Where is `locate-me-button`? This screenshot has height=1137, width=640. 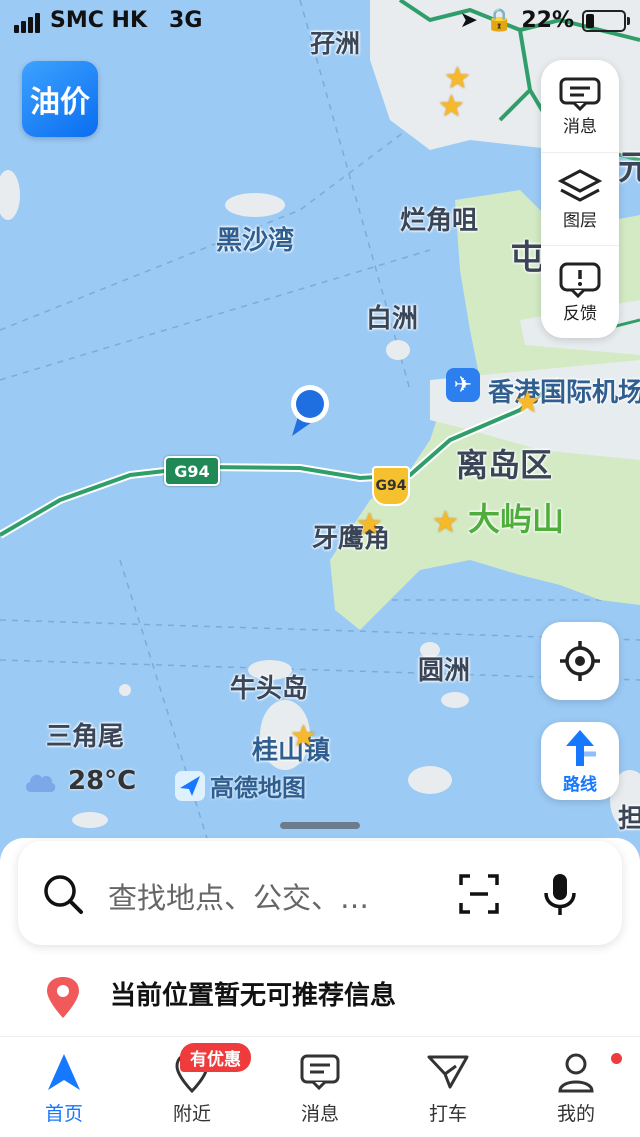 locate-me-button is located at coordinates (580, 661).